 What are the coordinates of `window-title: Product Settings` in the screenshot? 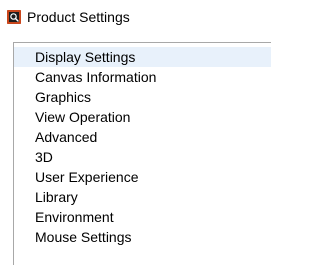 It's located at (78, 17).